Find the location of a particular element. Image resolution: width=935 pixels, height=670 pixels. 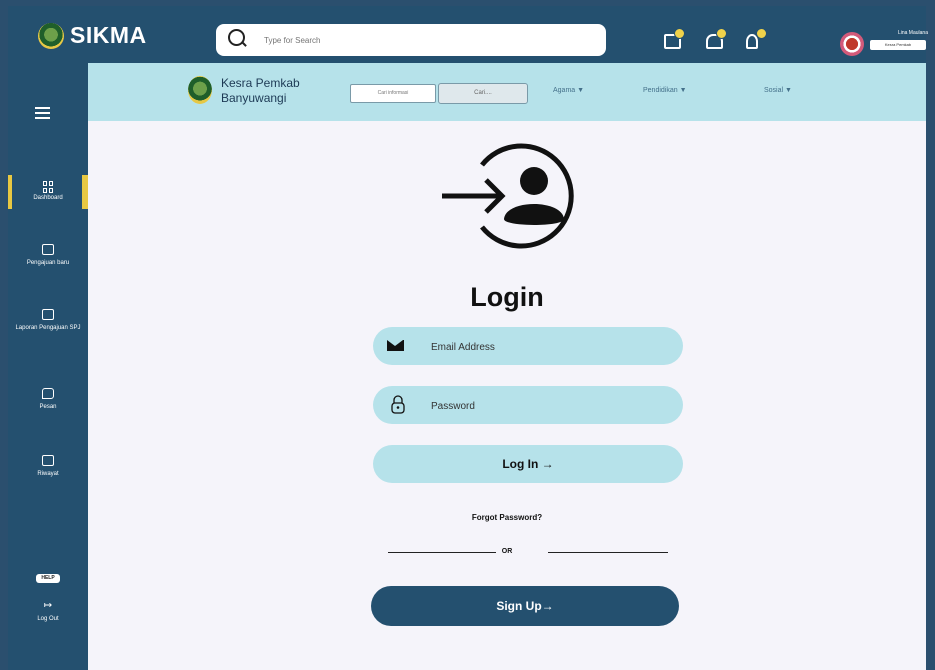

search-bar is located at coordinates (411, 40).